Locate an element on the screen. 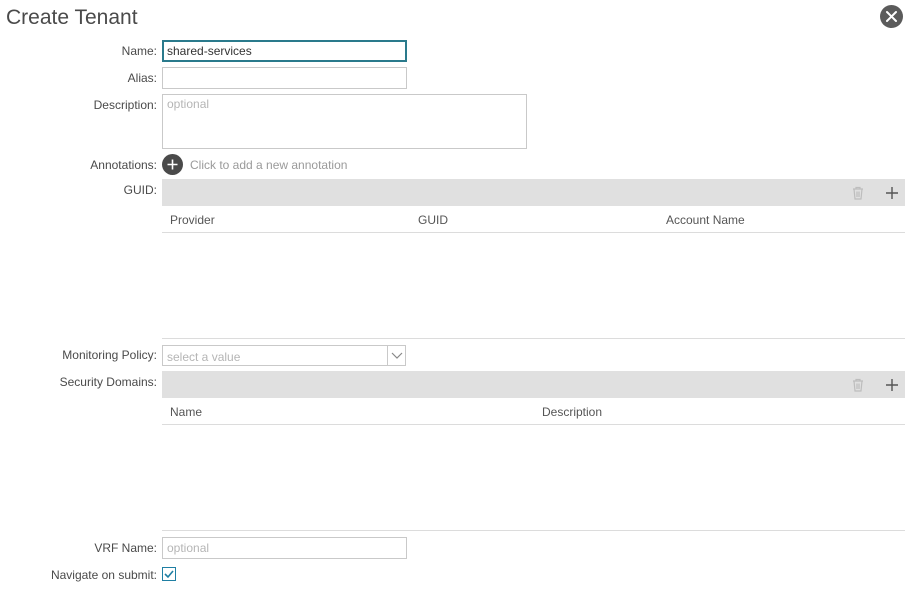  dropdown-toggle is located at coordinates (396, 355).